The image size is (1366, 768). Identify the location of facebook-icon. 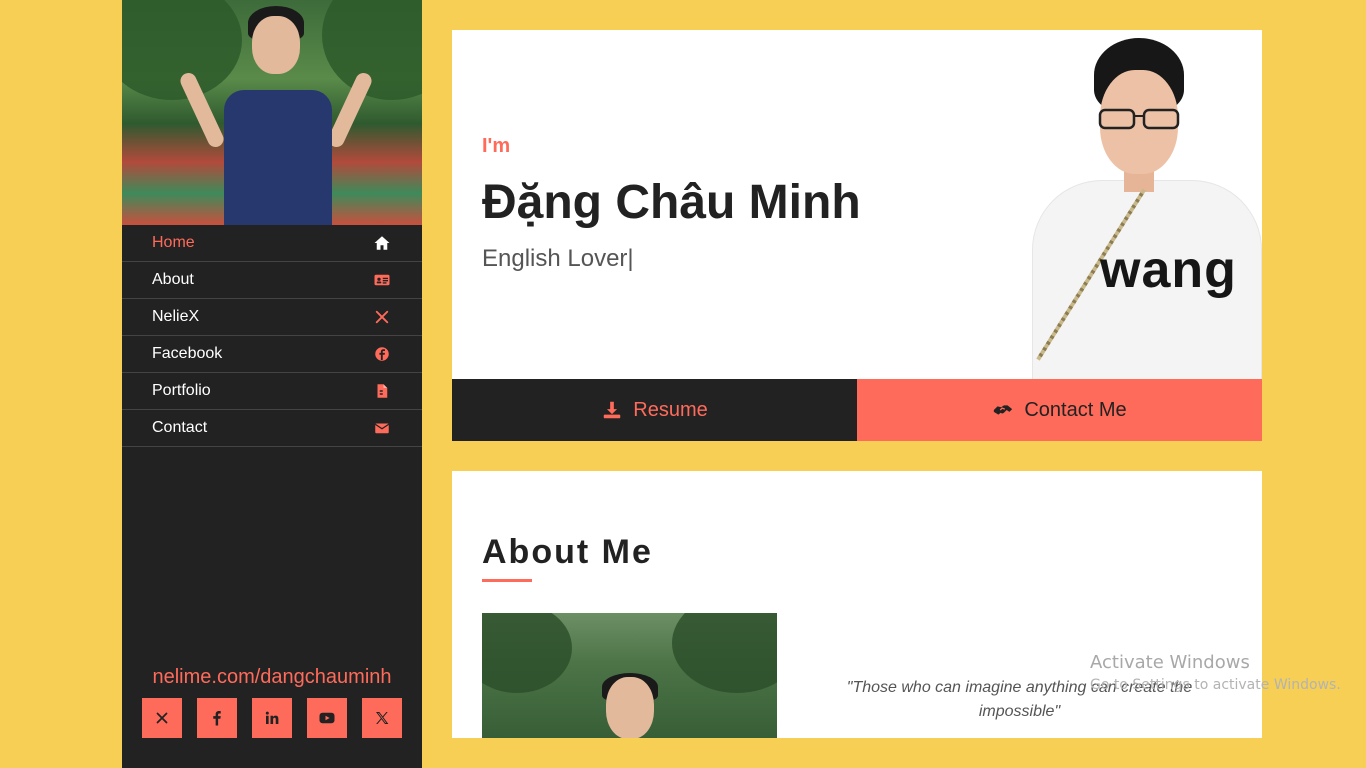
(382, 354).